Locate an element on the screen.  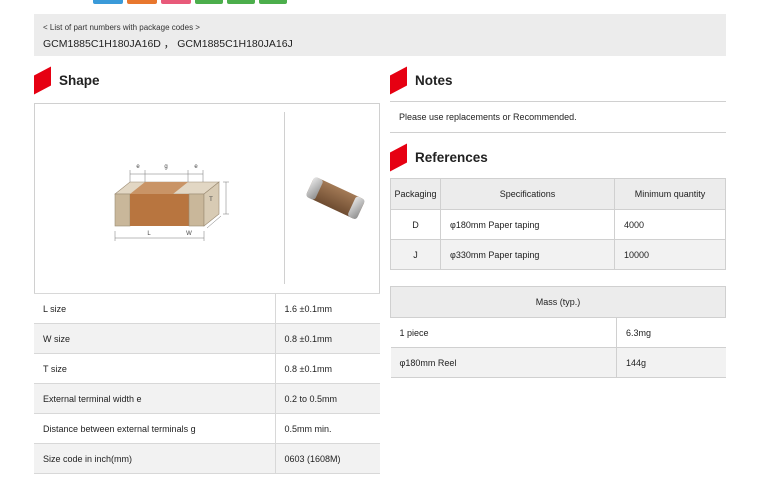
packaging-code: D is located at coordinates (415, 224).